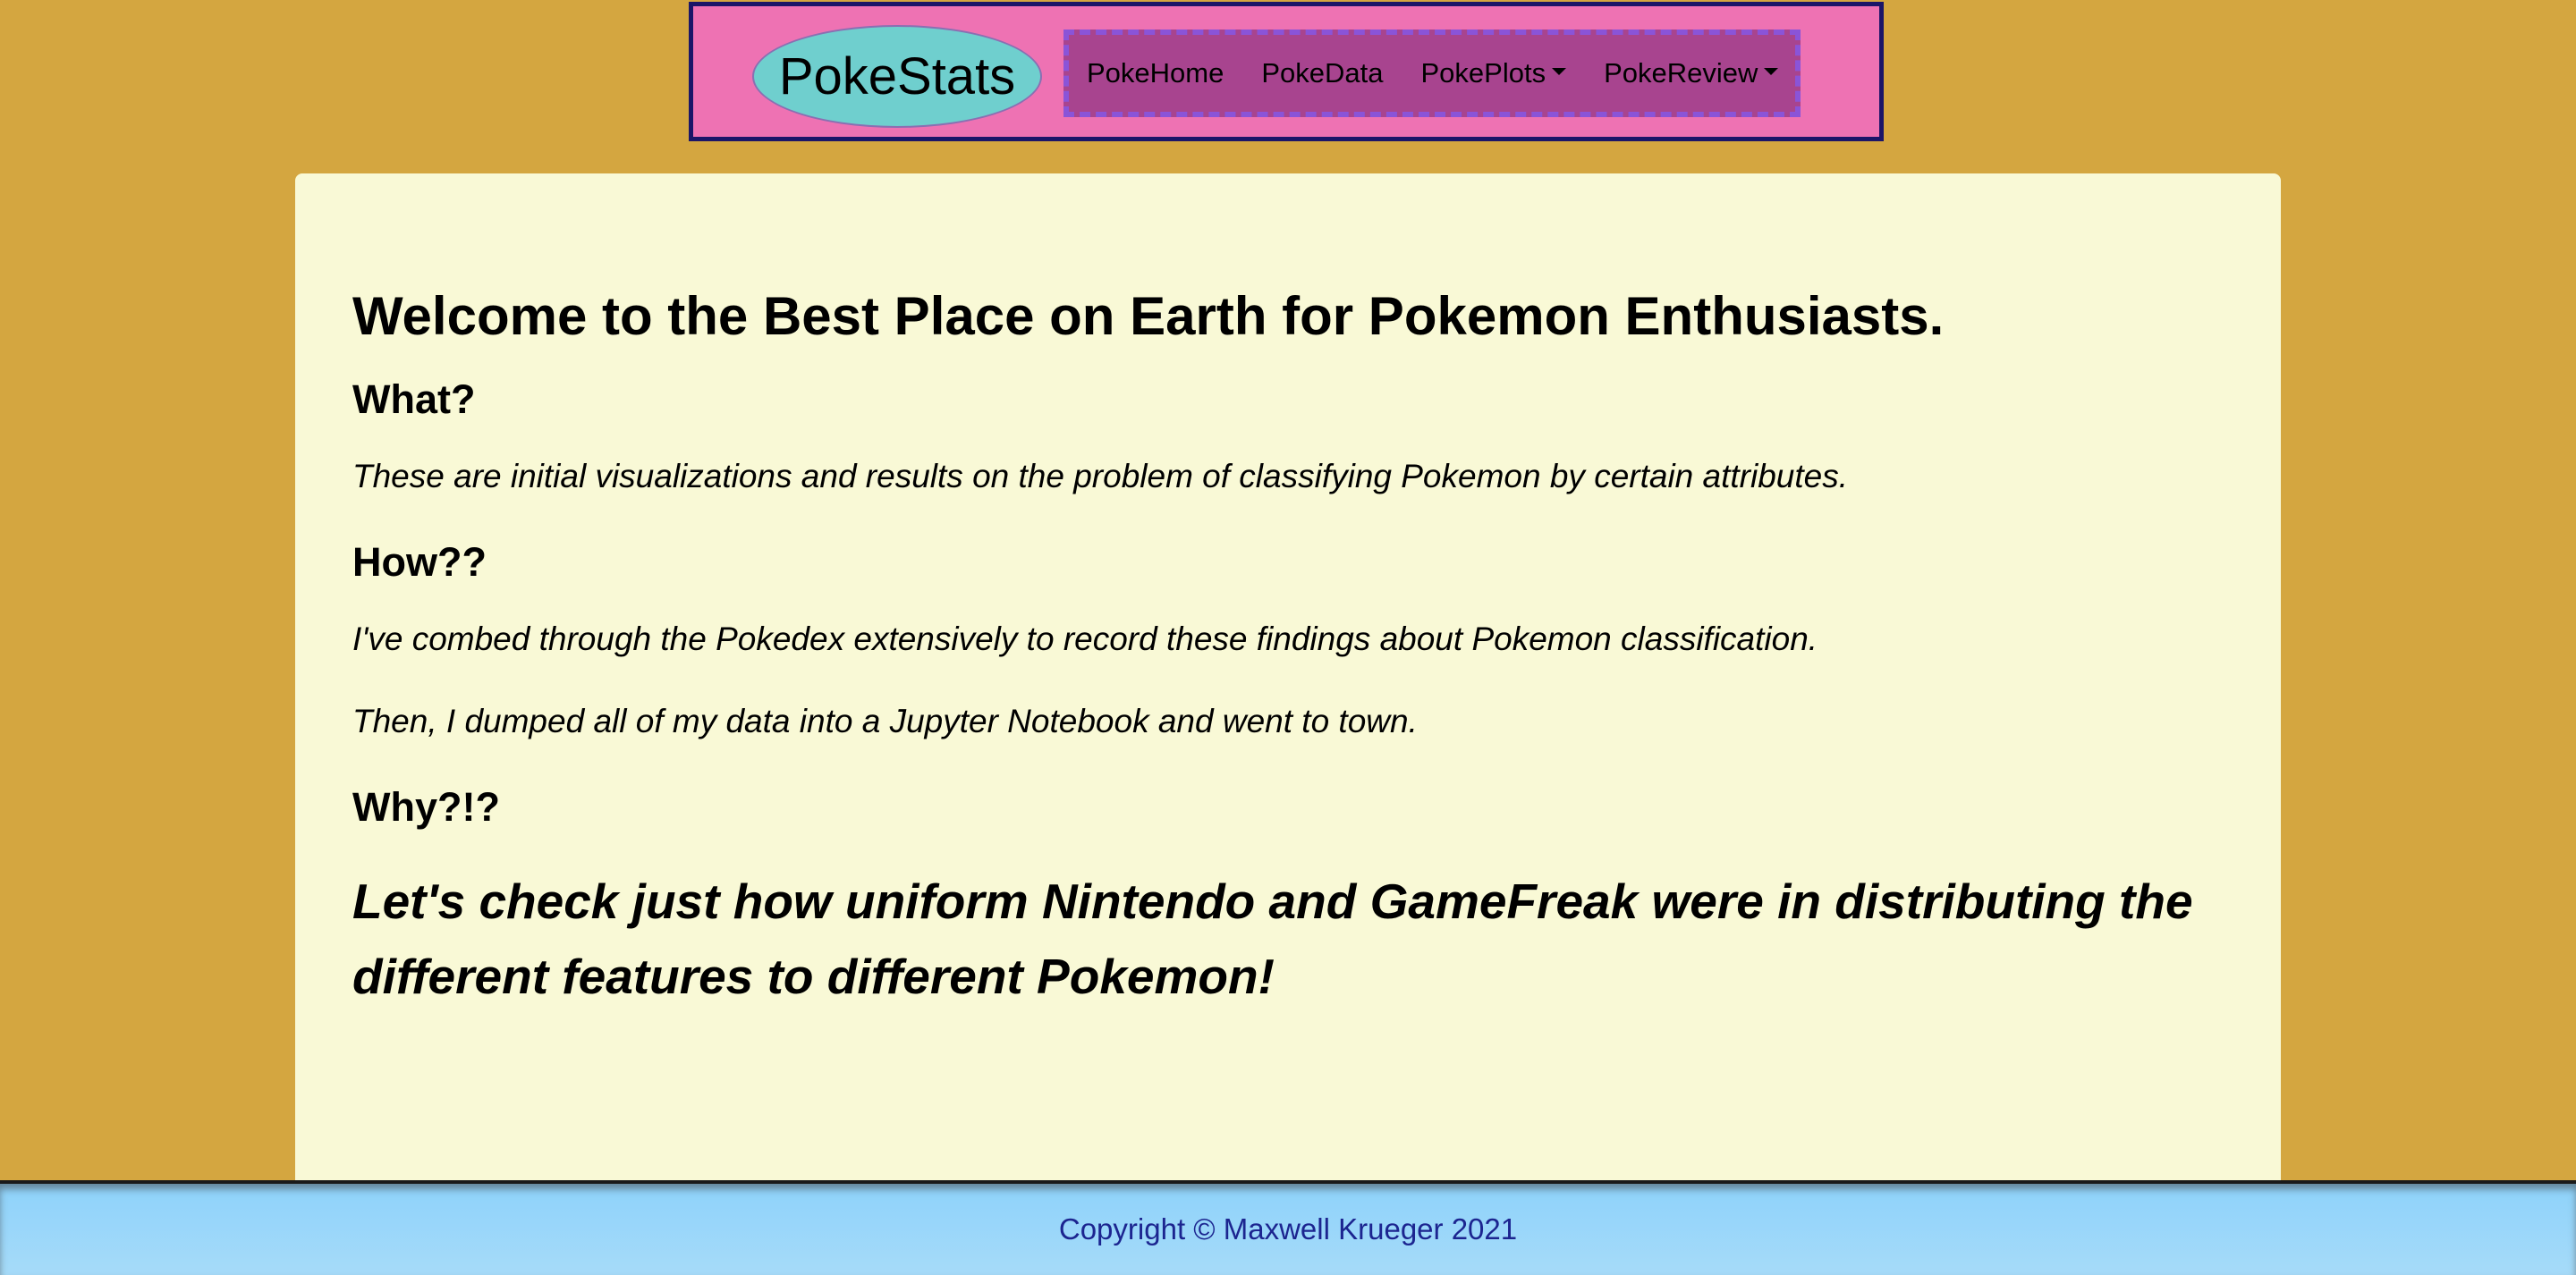 This screenshot has height=1275, width=2576. I want to click on nav-menu: PokeHome PokeData PokePlots PokeReview, so click(1432, 73).